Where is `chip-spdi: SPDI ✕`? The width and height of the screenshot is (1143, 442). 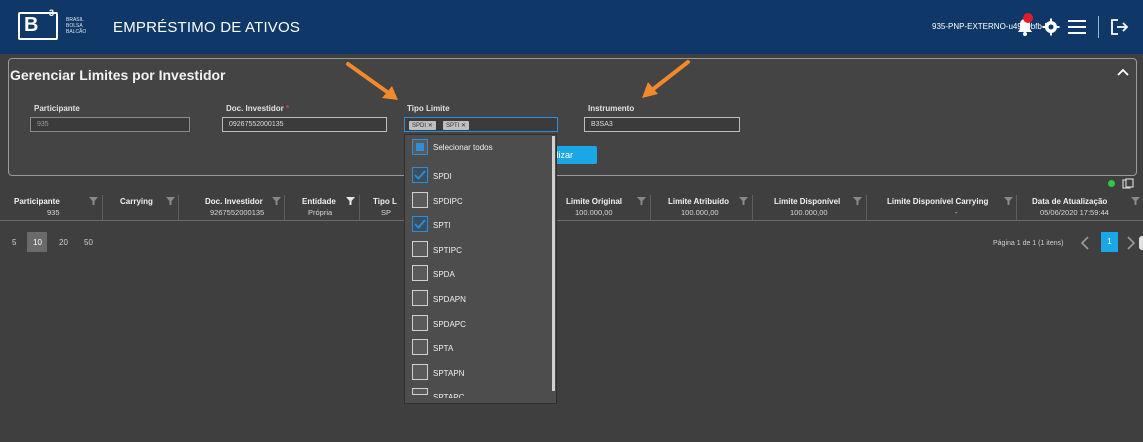
chip-spdi: SPDI ✕ is located at coordinates (422, 125).